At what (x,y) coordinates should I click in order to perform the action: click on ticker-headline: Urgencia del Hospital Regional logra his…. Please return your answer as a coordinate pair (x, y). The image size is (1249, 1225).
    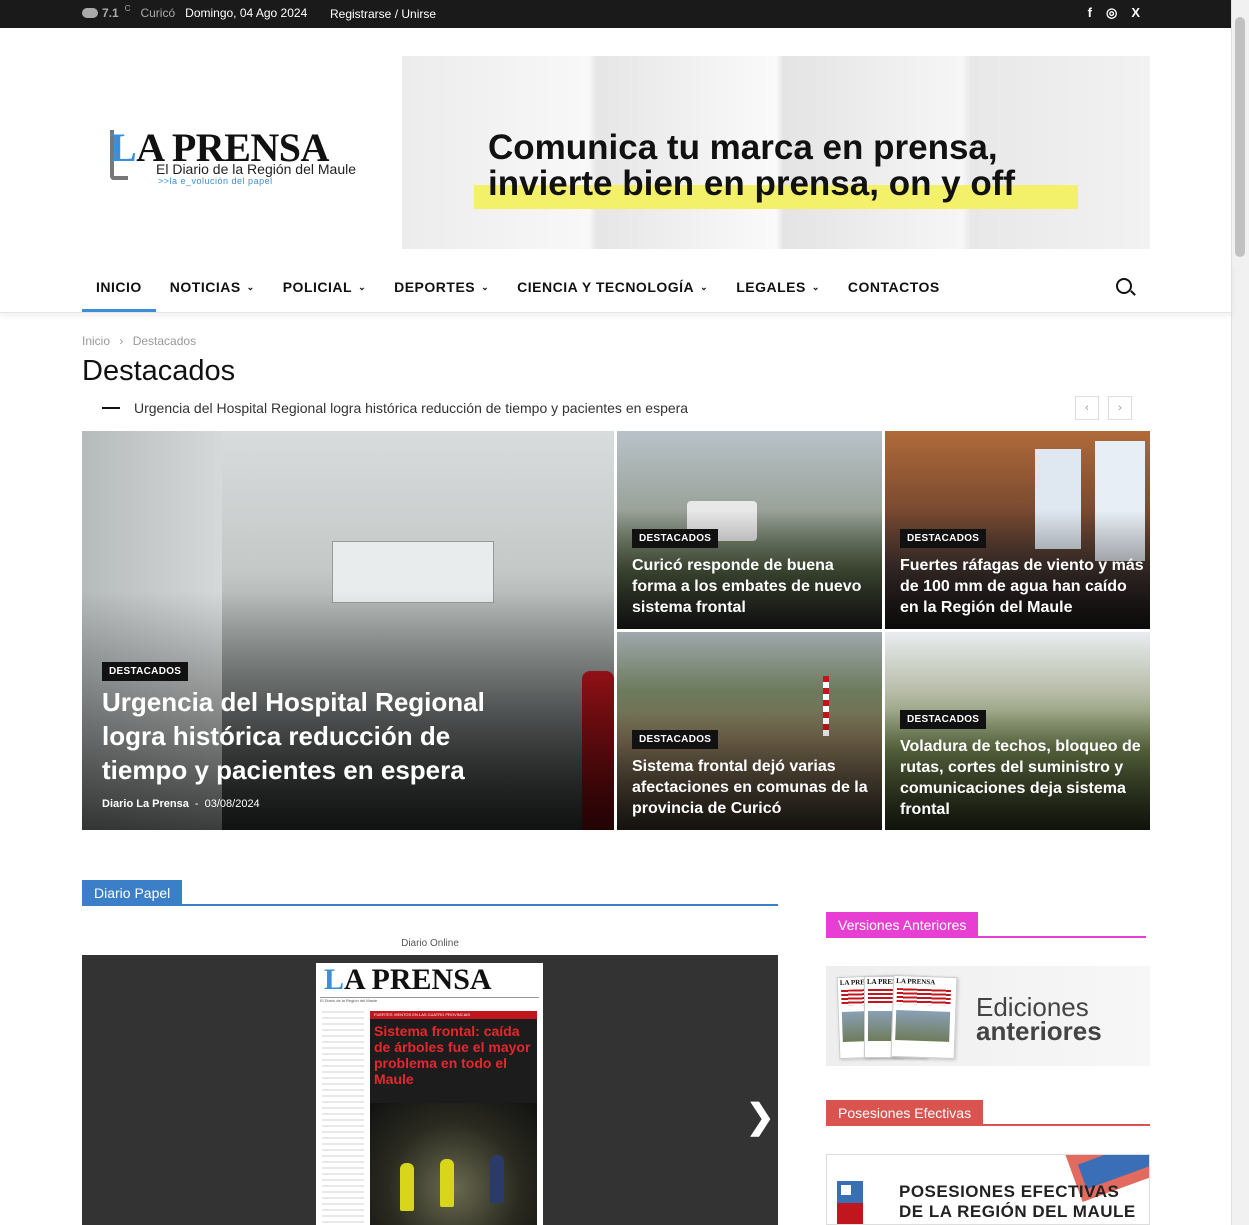
    Looking at the image, I should click on (411, 408).